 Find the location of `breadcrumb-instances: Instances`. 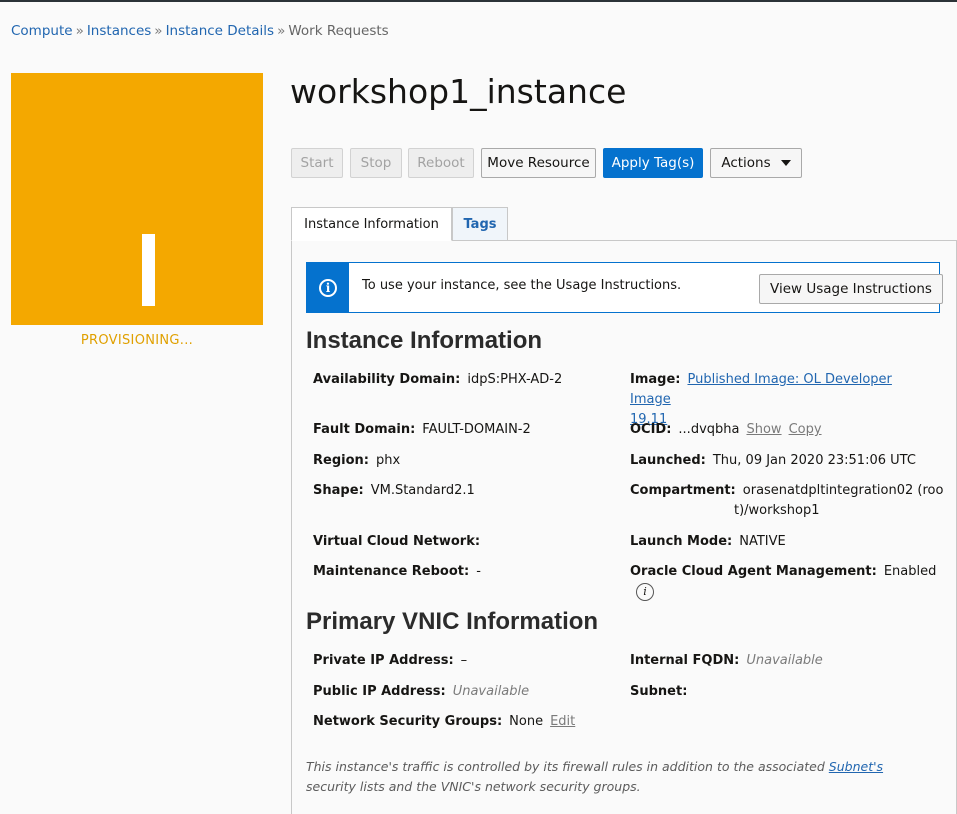

breadcrumb-instances: Instances is located at coordinates (119, 31).